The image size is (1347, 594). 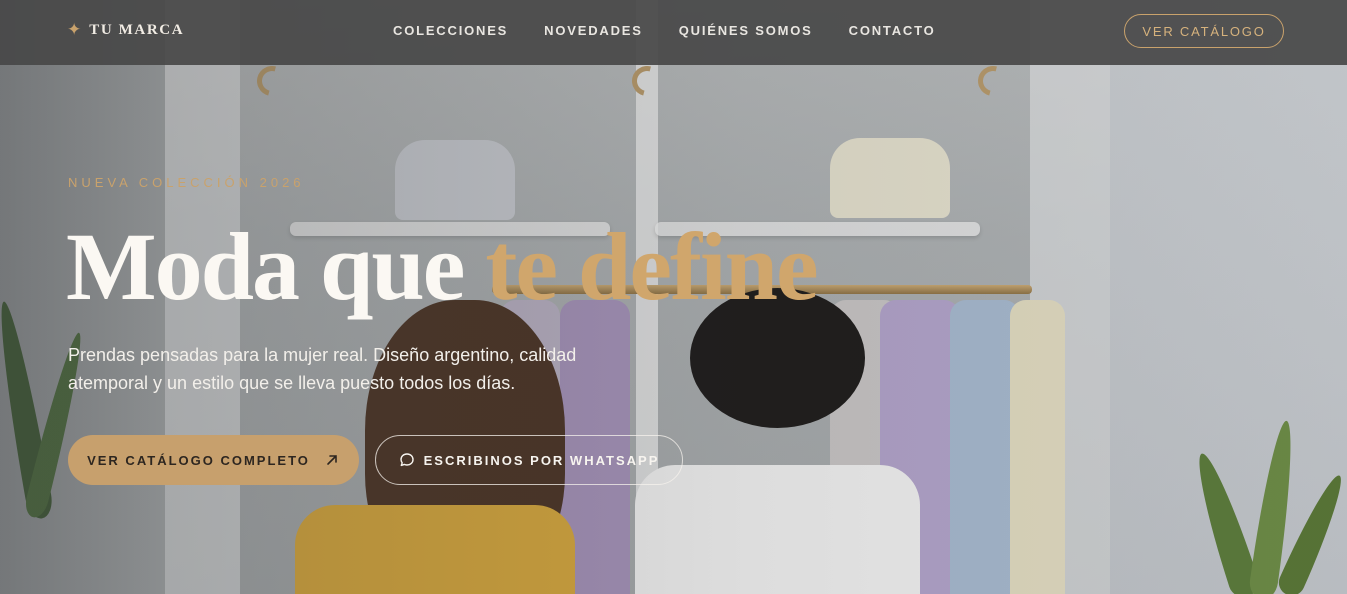 I want to click on primary-cta-label: VER CATÁLOGO COMPLETO, so click(x=198, y=460).